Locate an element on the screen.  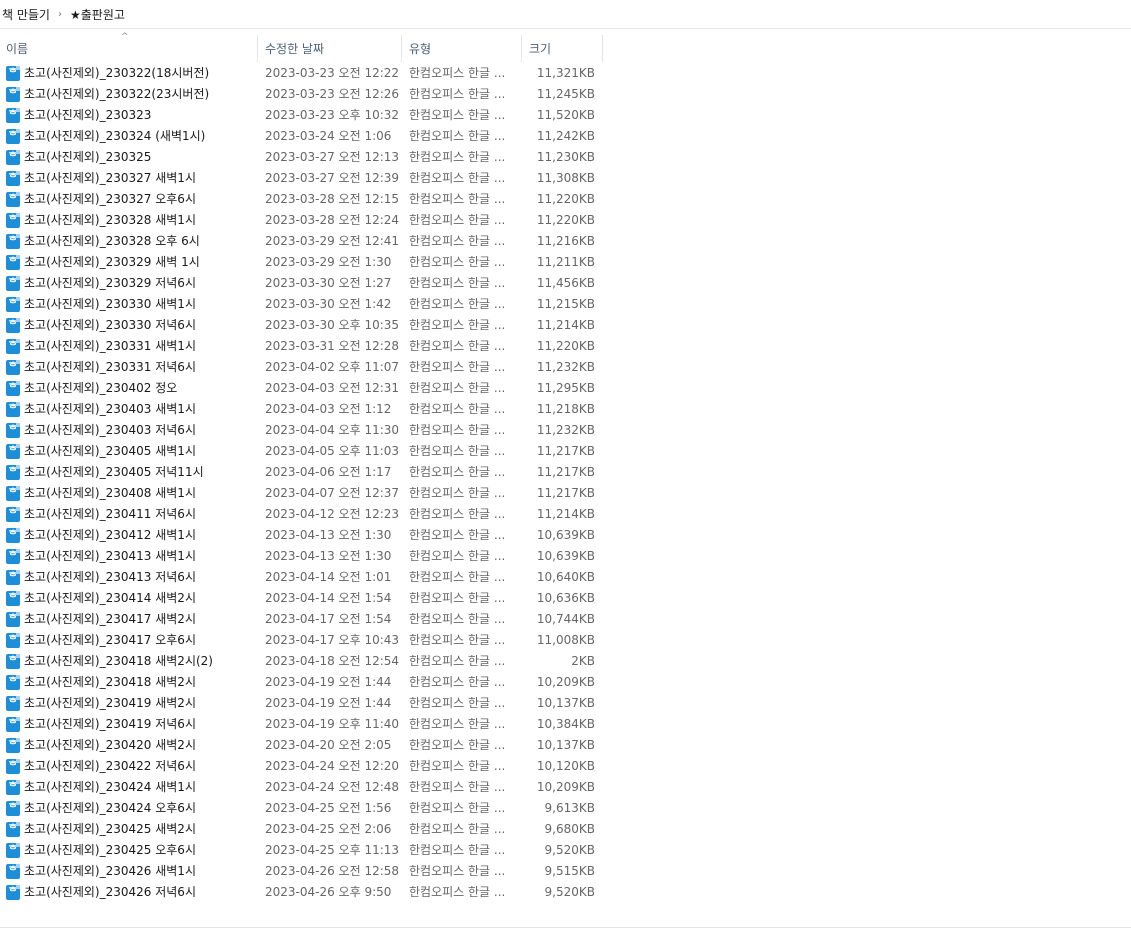
file-size: 11,242KB is located at coordinates (565, 136).